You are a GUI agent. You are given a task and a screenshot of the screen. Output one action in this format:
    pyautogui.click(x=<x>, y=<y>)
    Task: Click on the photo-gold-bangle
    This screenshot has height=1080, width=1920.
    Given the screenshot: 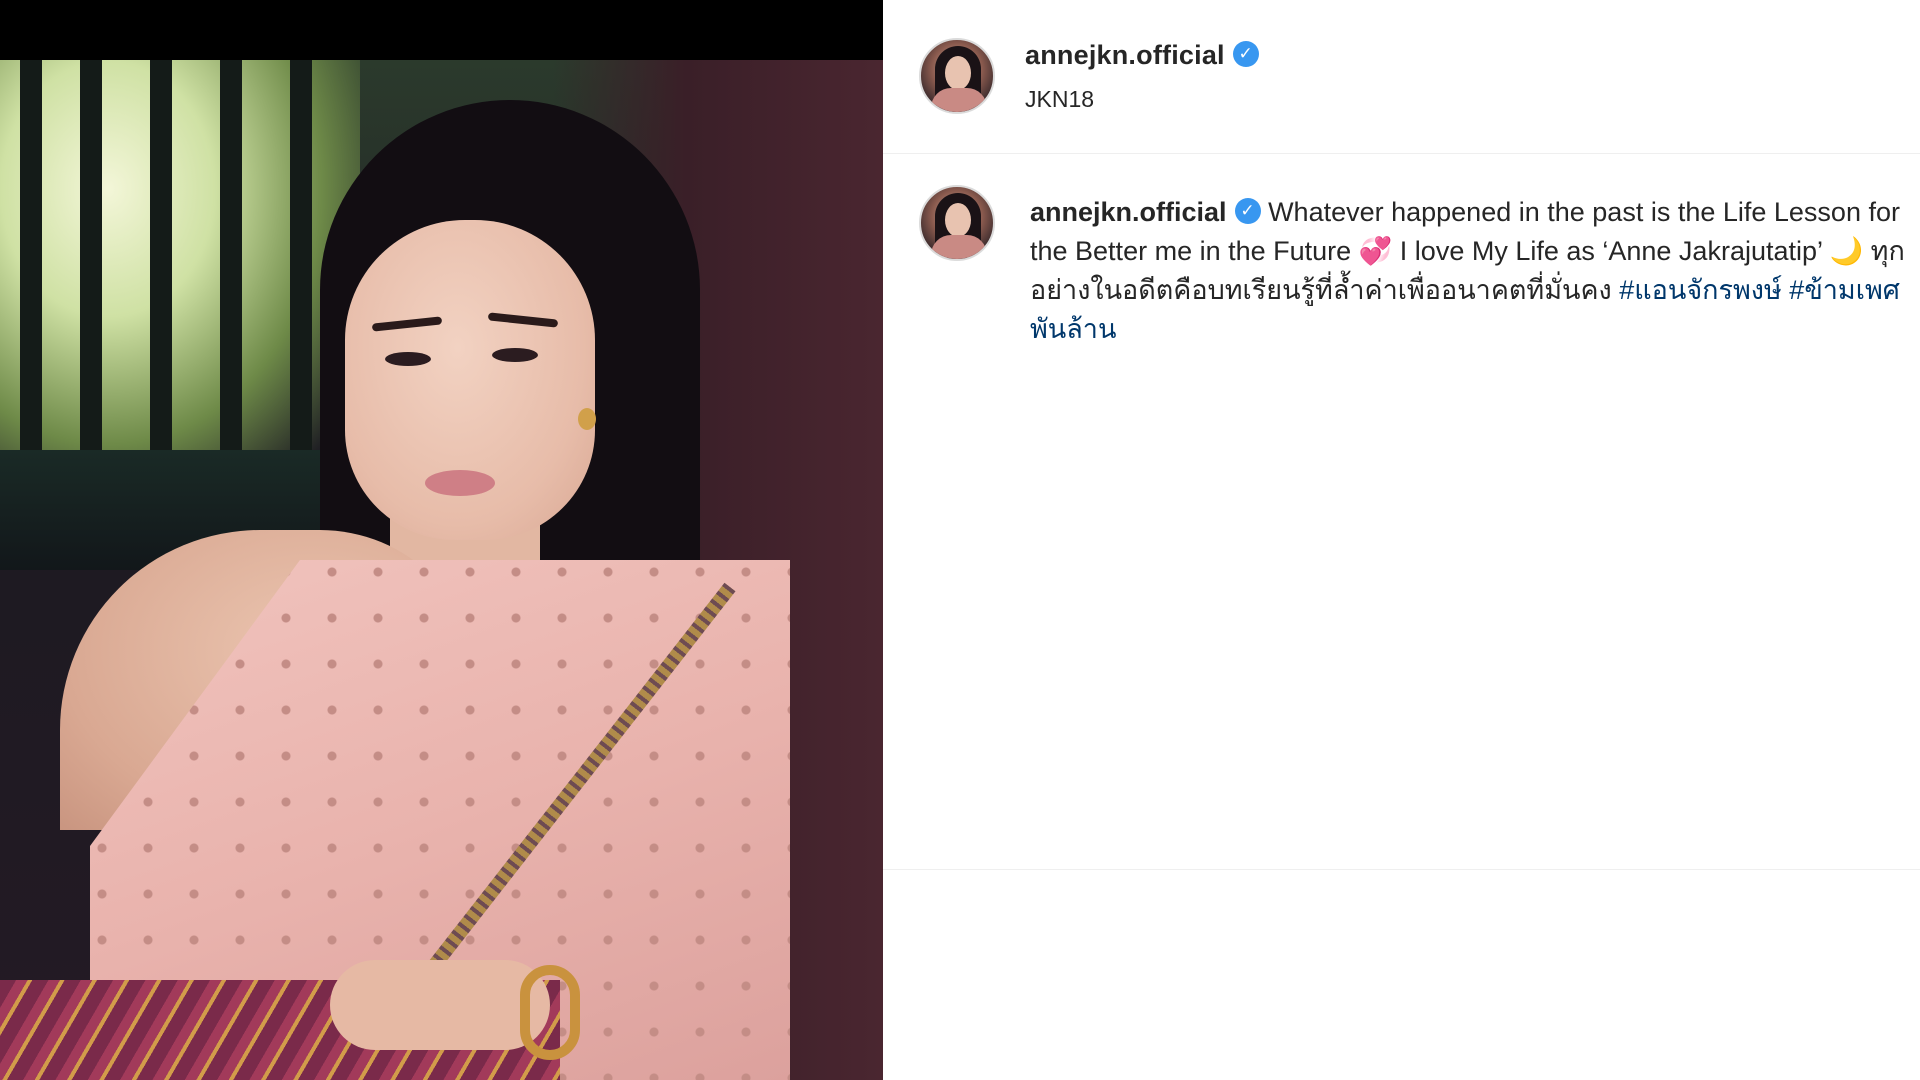 What is the action you would take?
    pyautogui.click(x=550, y=1012)
    